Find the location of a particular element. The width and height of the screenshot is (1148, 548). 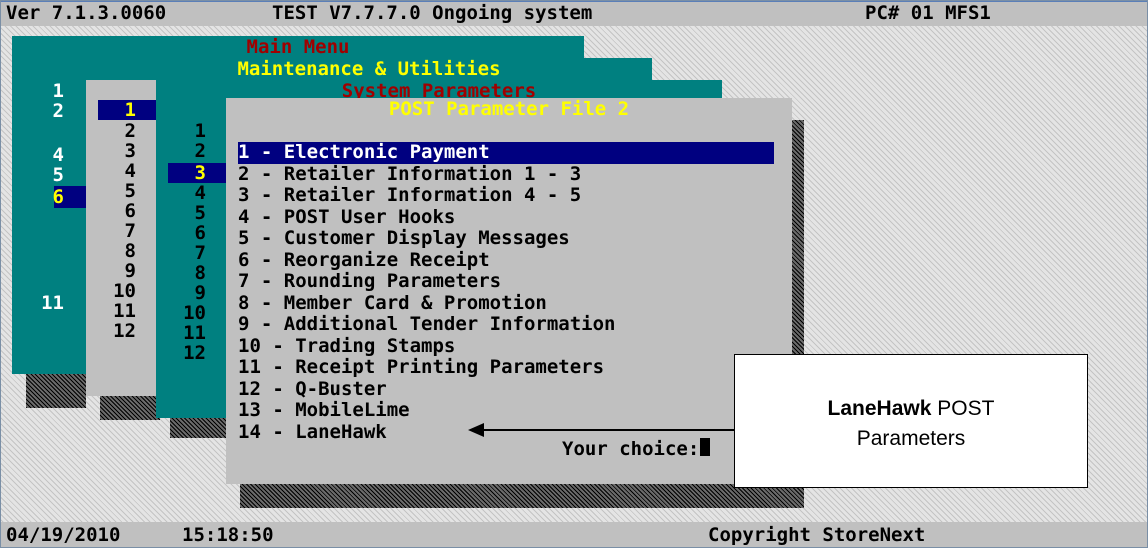

system-params-item: 4 is located at coordinates (191, 193).